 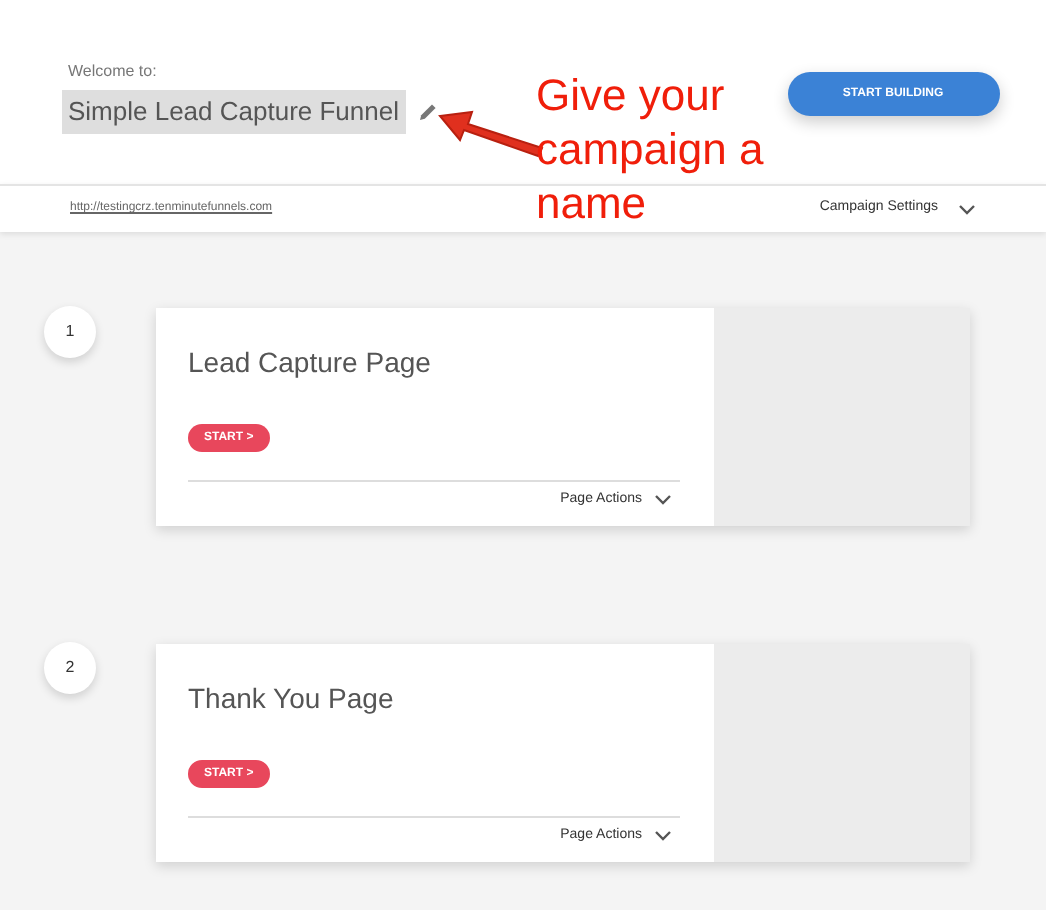 What do you see at coordinates (651, 149) in the screenshot?
I see `annotation-text: Give your campaign a name` at bounding box center [651, 149].